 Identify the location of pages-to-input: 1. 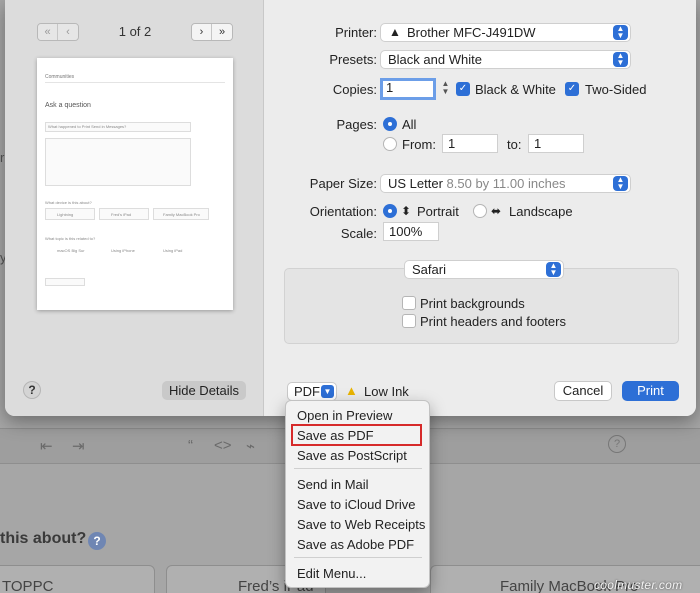
(556, 143).